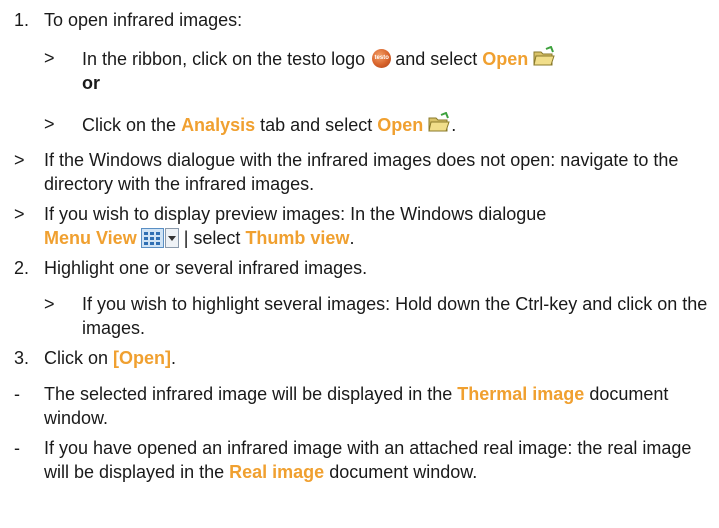 Image resolution: width=719 pixels, height=528 pixels. What do you see at coordinates (382, 58) in the screenshot?
I see `testo-logo-icon: testo` at bounding box center [382, 58].